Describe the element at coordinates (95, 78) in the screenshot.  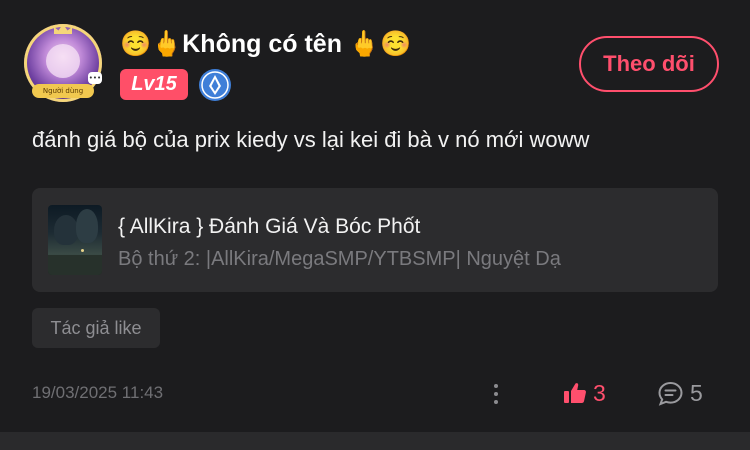
I see `avatar-badge: •••` at that location.